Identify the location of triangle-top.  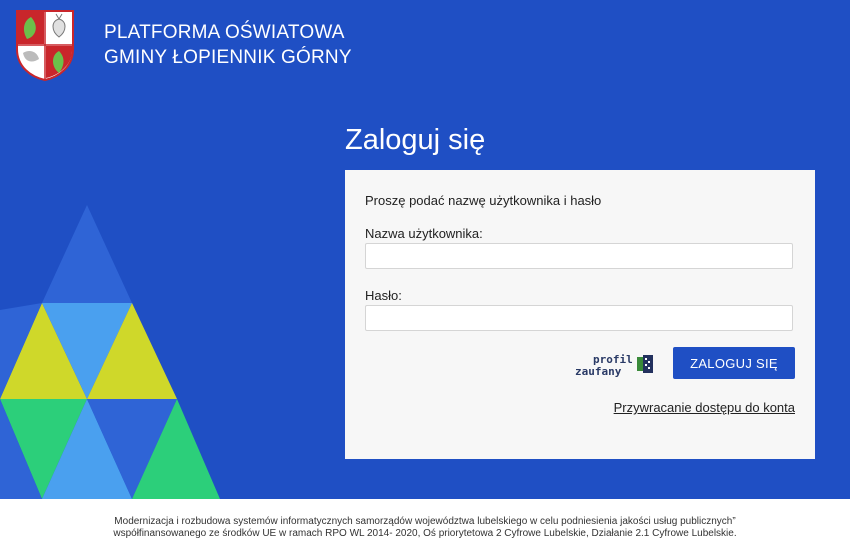
(87, 254).